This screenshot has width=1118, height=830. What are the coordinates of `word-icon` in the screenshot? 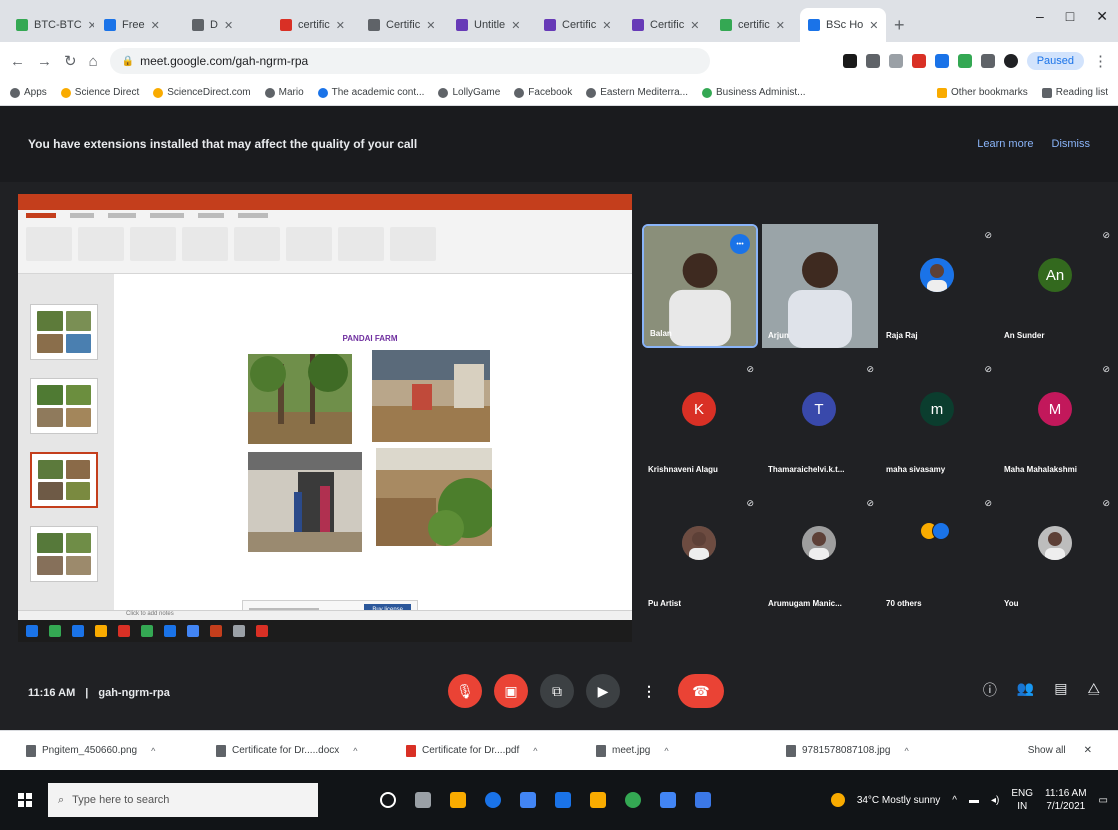 It's located at (668, 800).